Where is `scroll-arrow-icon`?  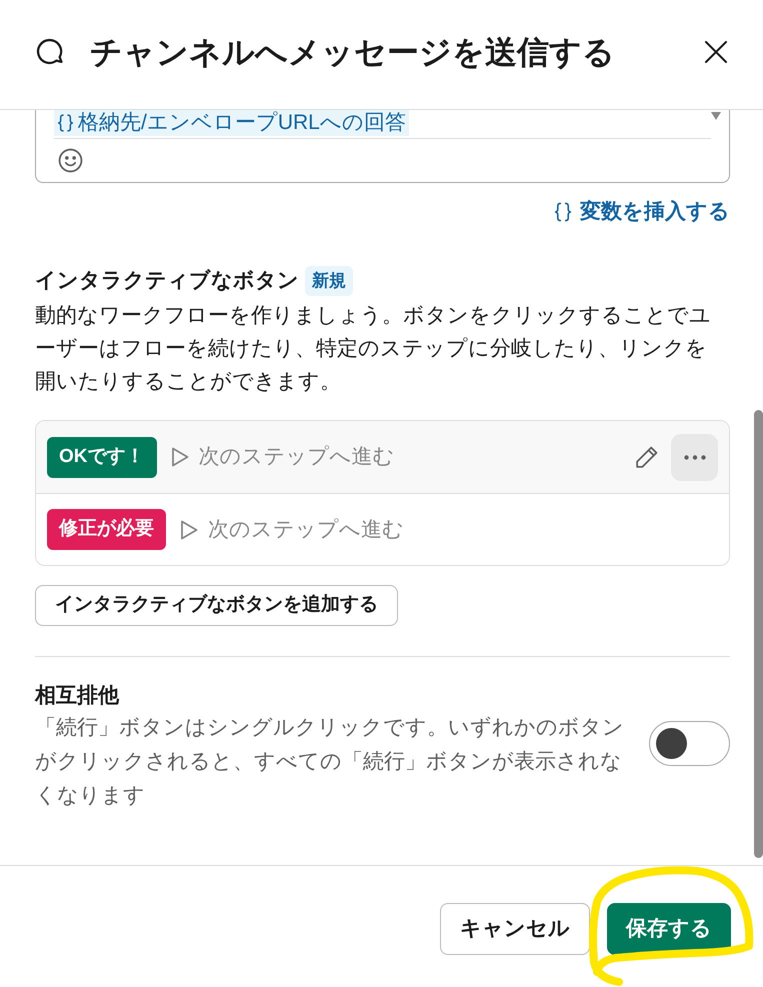
scroll-arrow-icon is located at coordinates (716, 116).